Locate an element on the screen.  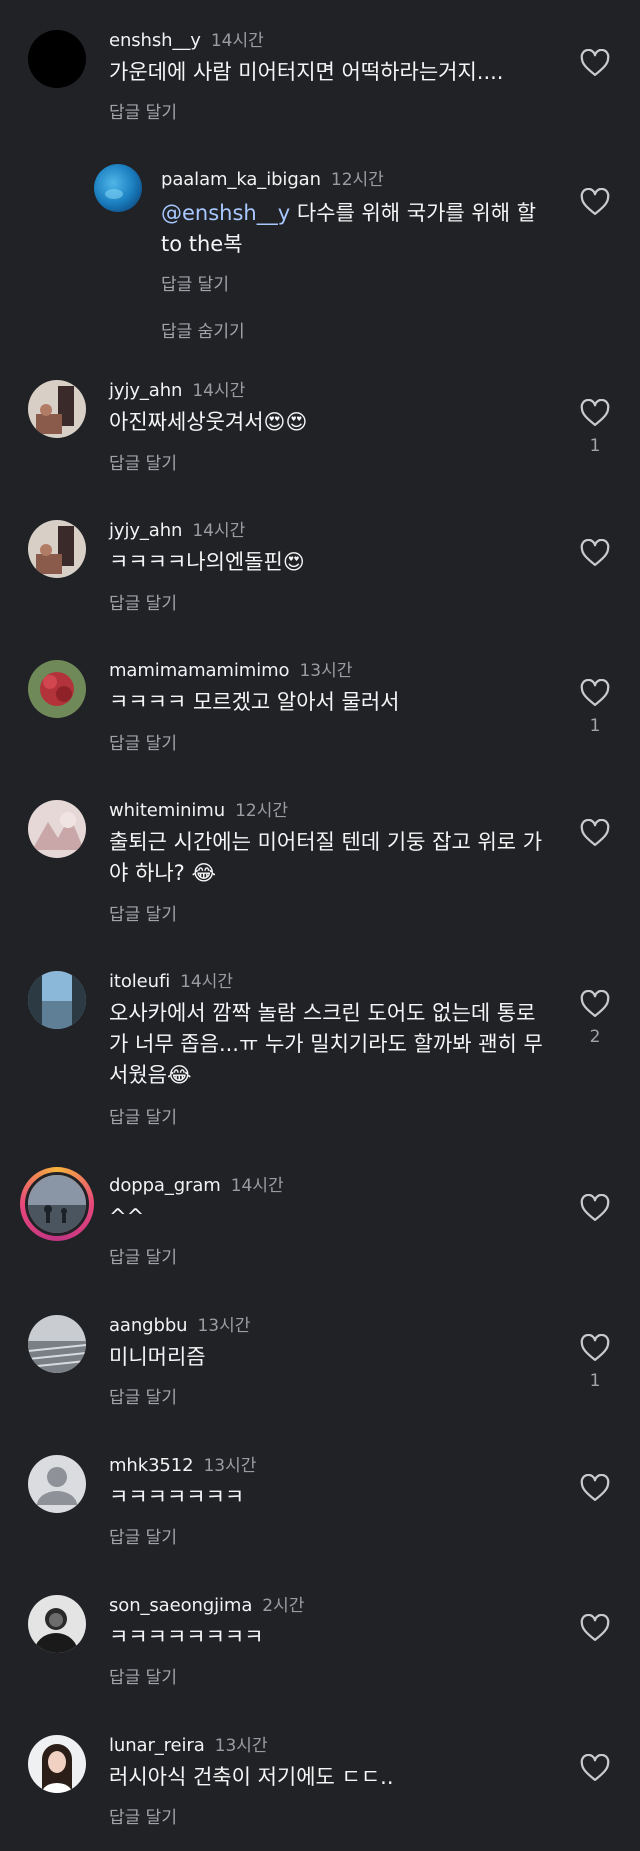
comment-meta: lunar_reira 13시간 is located at coordinates (188, 1743).